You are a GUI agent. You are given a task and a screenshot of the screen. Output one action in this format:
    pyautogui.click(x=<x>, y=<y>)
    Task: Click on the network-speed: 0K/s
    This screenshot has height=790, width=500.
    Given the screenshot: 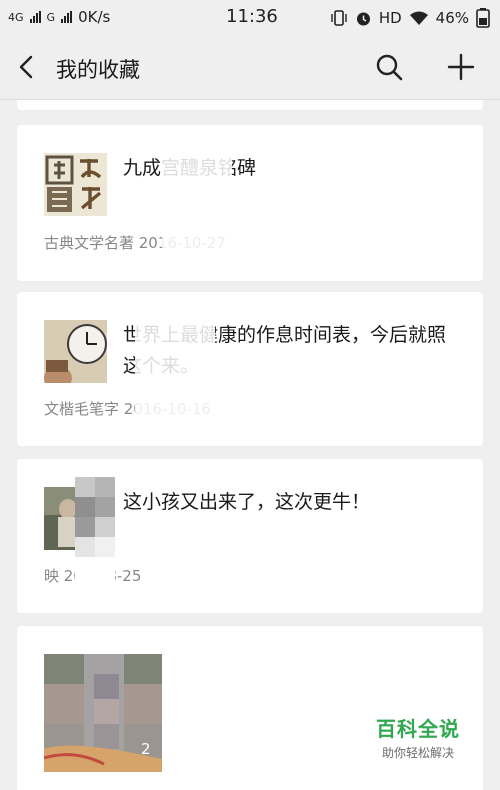 What is the action you would take?
    pyautogui.click(x=94, y=17)
    